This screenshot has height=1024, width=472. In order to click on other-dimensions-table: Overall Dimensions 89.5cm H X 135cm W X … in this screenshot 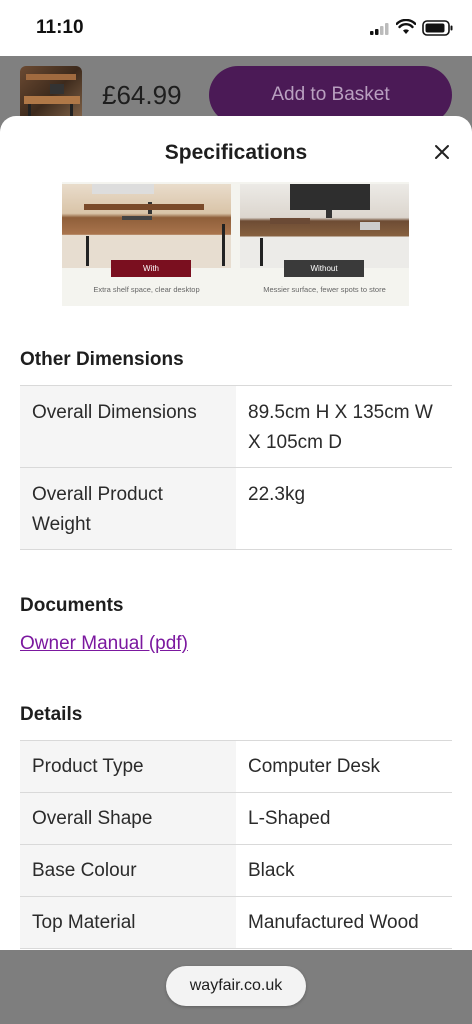, I will do `click(236, 467)`.